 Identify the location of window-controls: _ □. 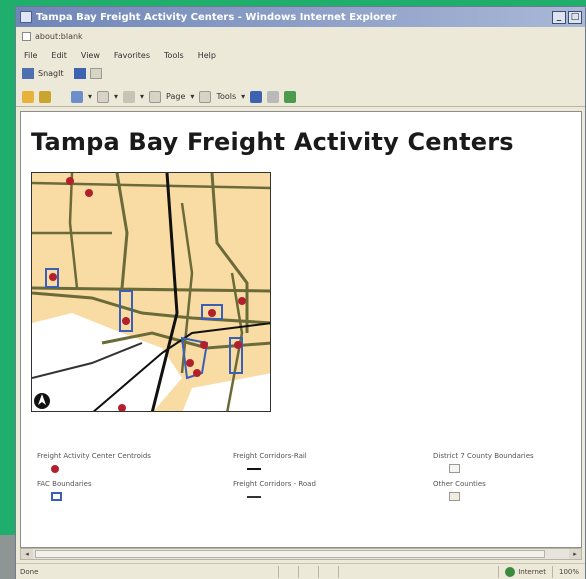
(568, 17).